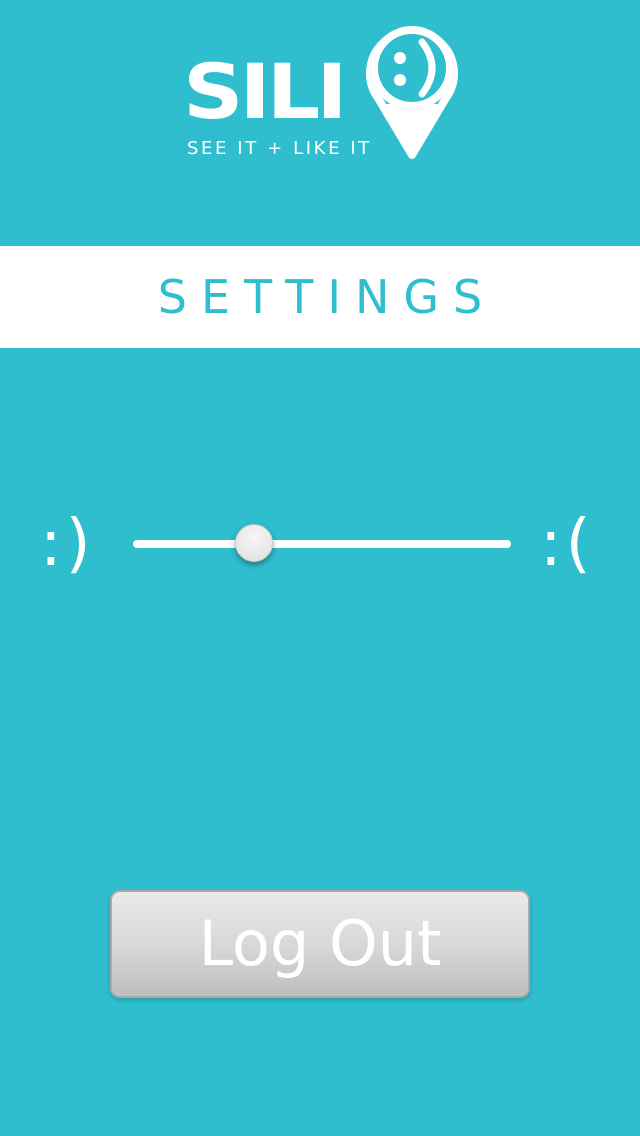 Image resolution: width=640 pixels, height=1136 pixels. I want to click on mood-slider-thumb, so click(253, 543).